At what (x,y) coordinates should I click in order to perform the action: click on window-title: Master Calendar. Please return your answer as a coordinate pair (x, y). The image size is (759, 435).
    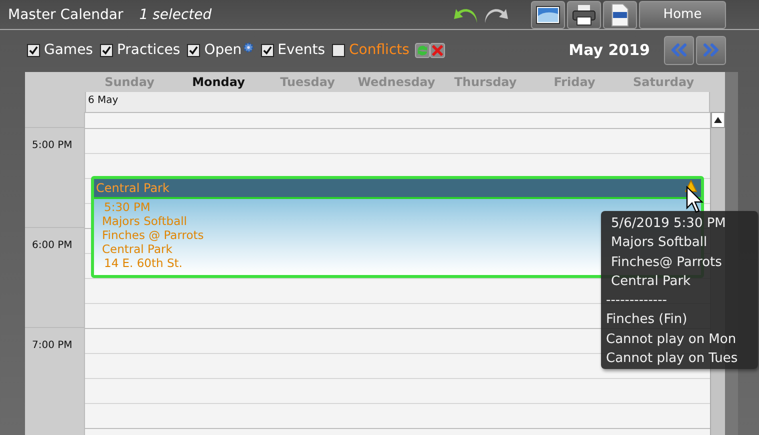
    Looking at the image, I should click on (66, 14).